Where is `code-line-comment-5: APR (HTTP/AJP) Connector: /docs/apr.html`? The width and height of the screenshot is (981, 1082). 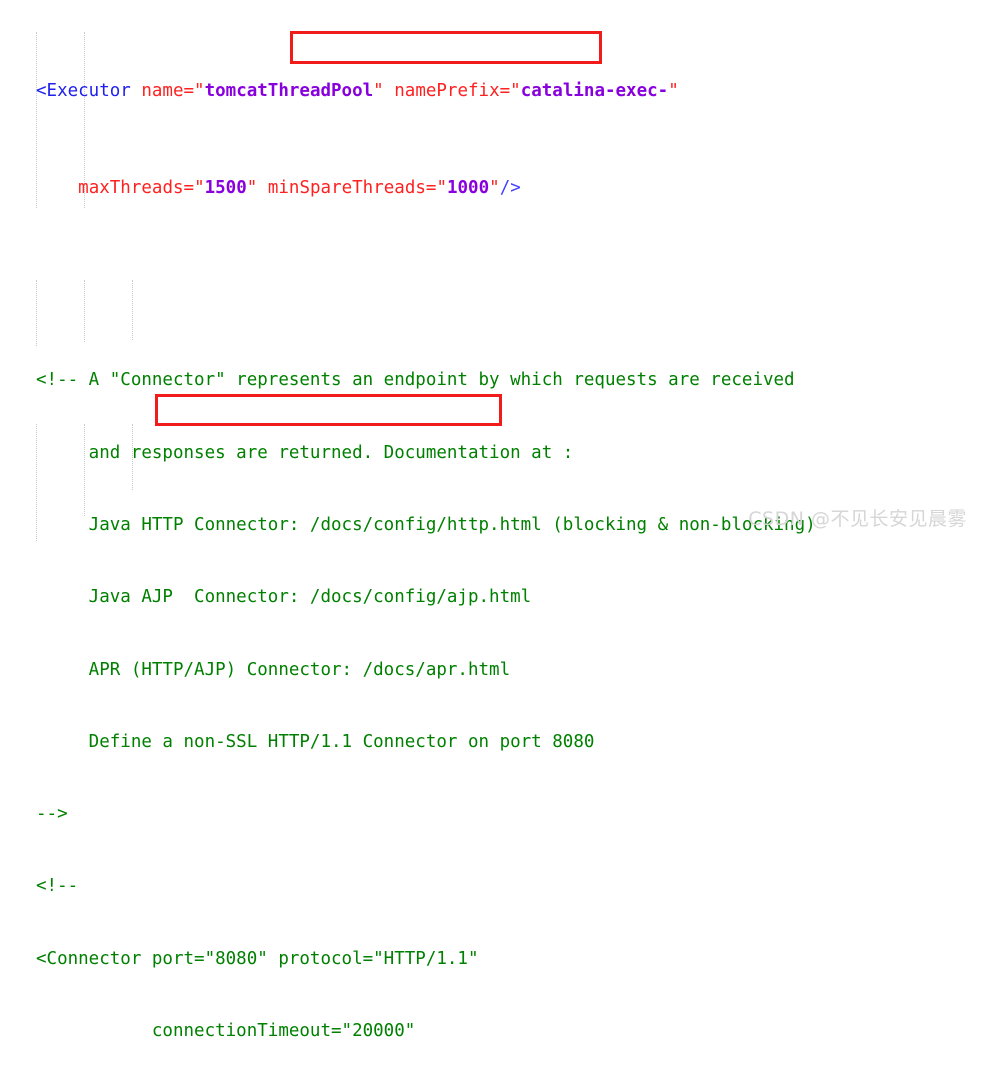
code-line-comment-5: APR (HTTP/AJP) Connector: /docs/apr.html is located at coordinates (273, 669).